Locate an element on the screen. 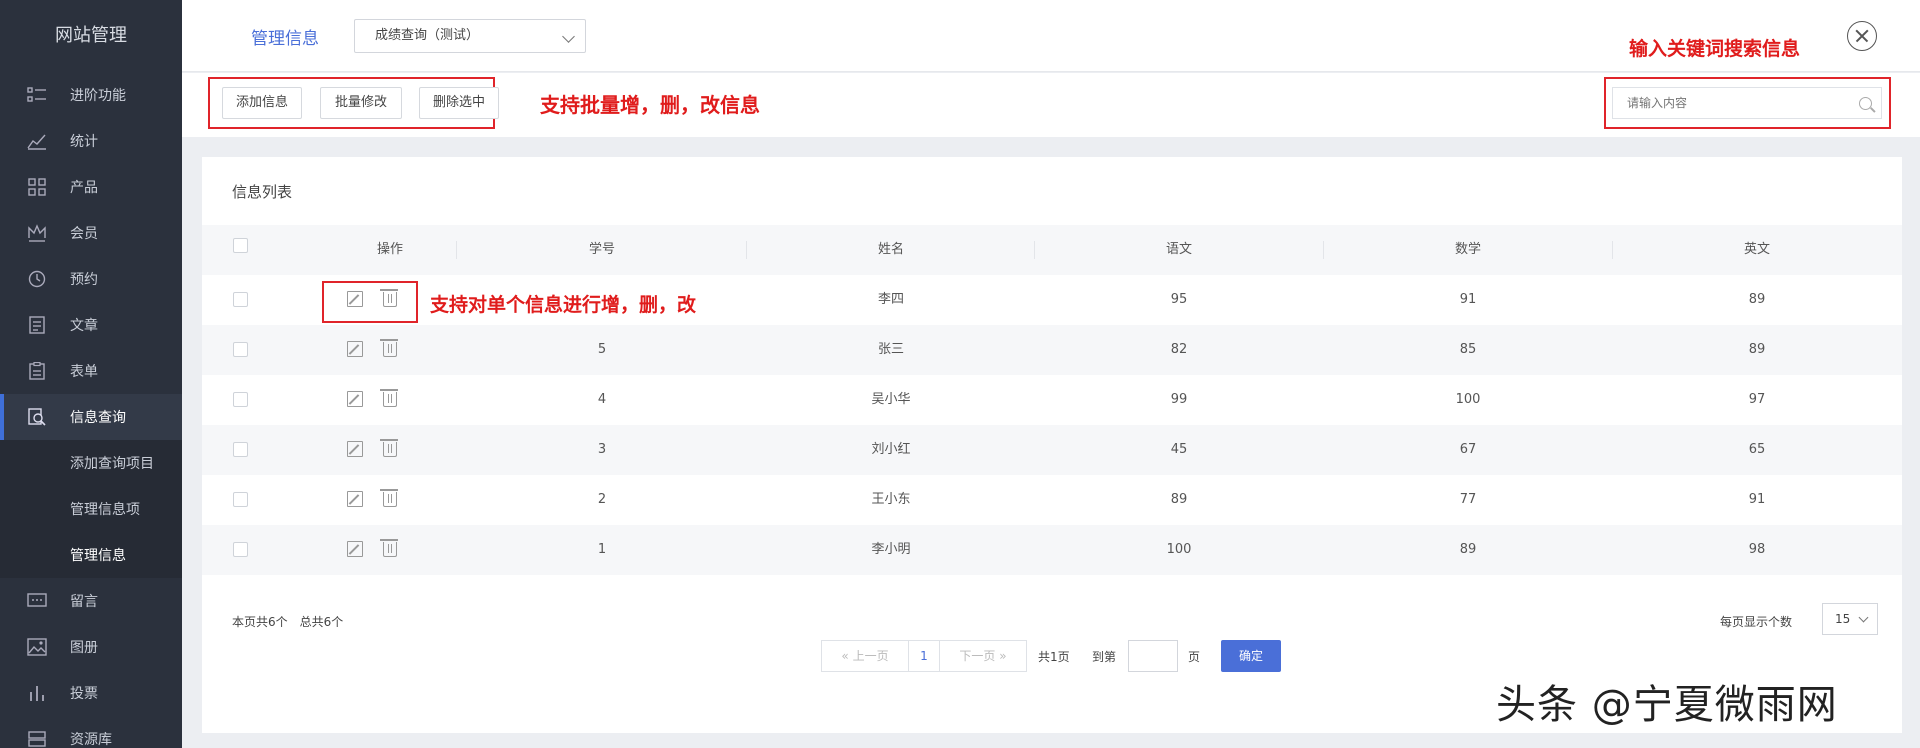  sidebar-item-messages: 留言 is located at coordinates (91, 601).